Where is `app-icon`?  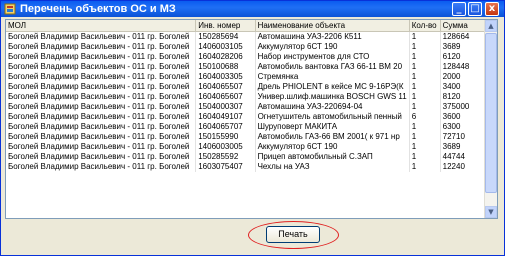 app-icon is located at coordinates (10, 9).